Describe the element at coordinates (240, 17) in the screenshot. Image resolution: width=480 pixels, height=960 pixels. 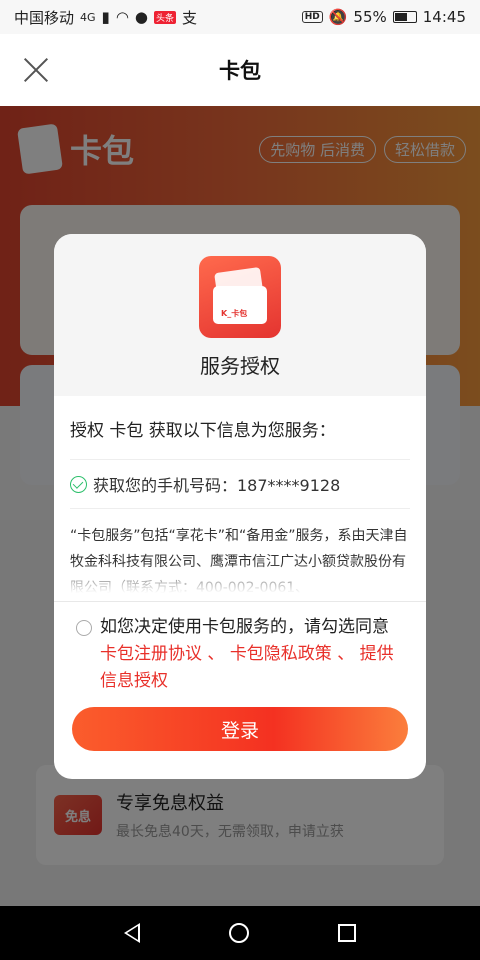
I see `status-bar: 中国移动 4G ▮ ◠ ● 头条 支 HD 🔕 55% 14:45` at that location.